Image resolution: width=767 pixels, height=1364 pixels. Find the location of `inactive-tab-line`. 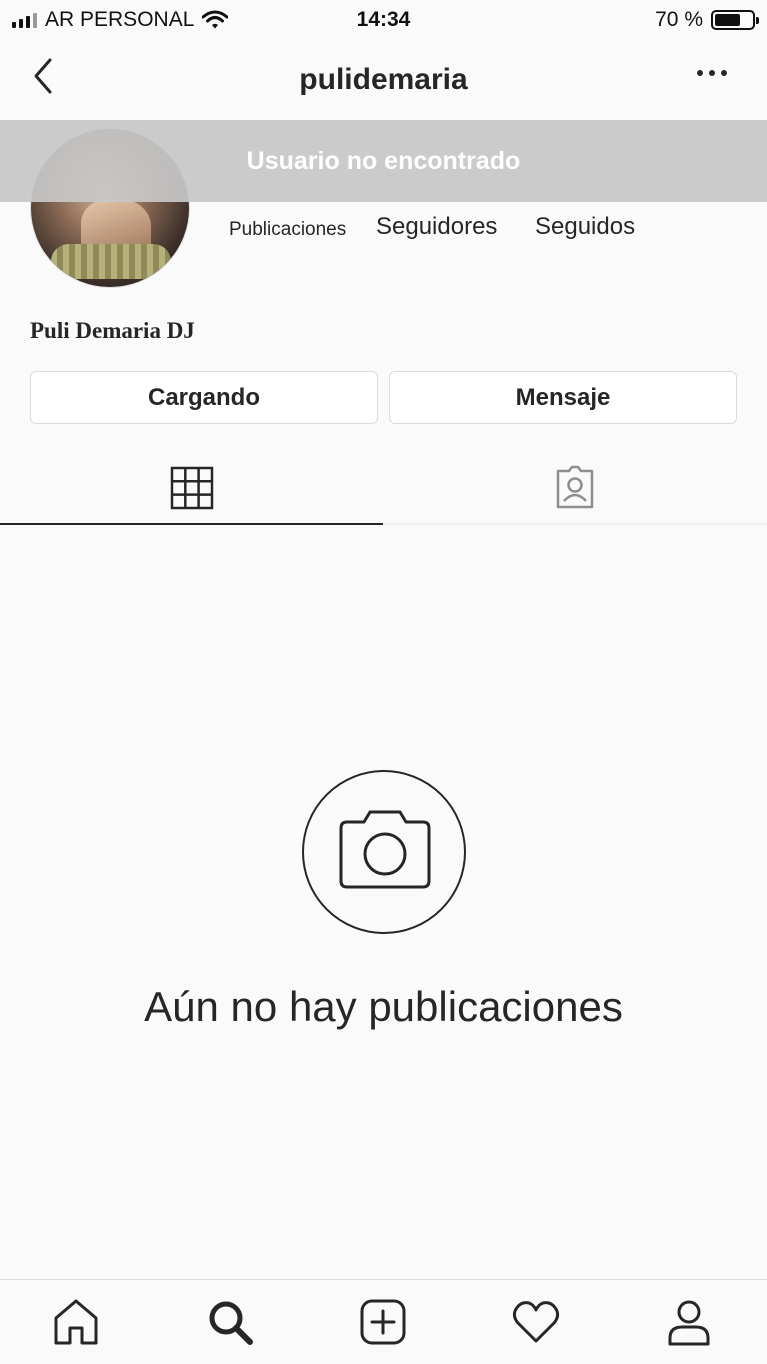

inactive-tab-line is located at coordinates (575, 524).